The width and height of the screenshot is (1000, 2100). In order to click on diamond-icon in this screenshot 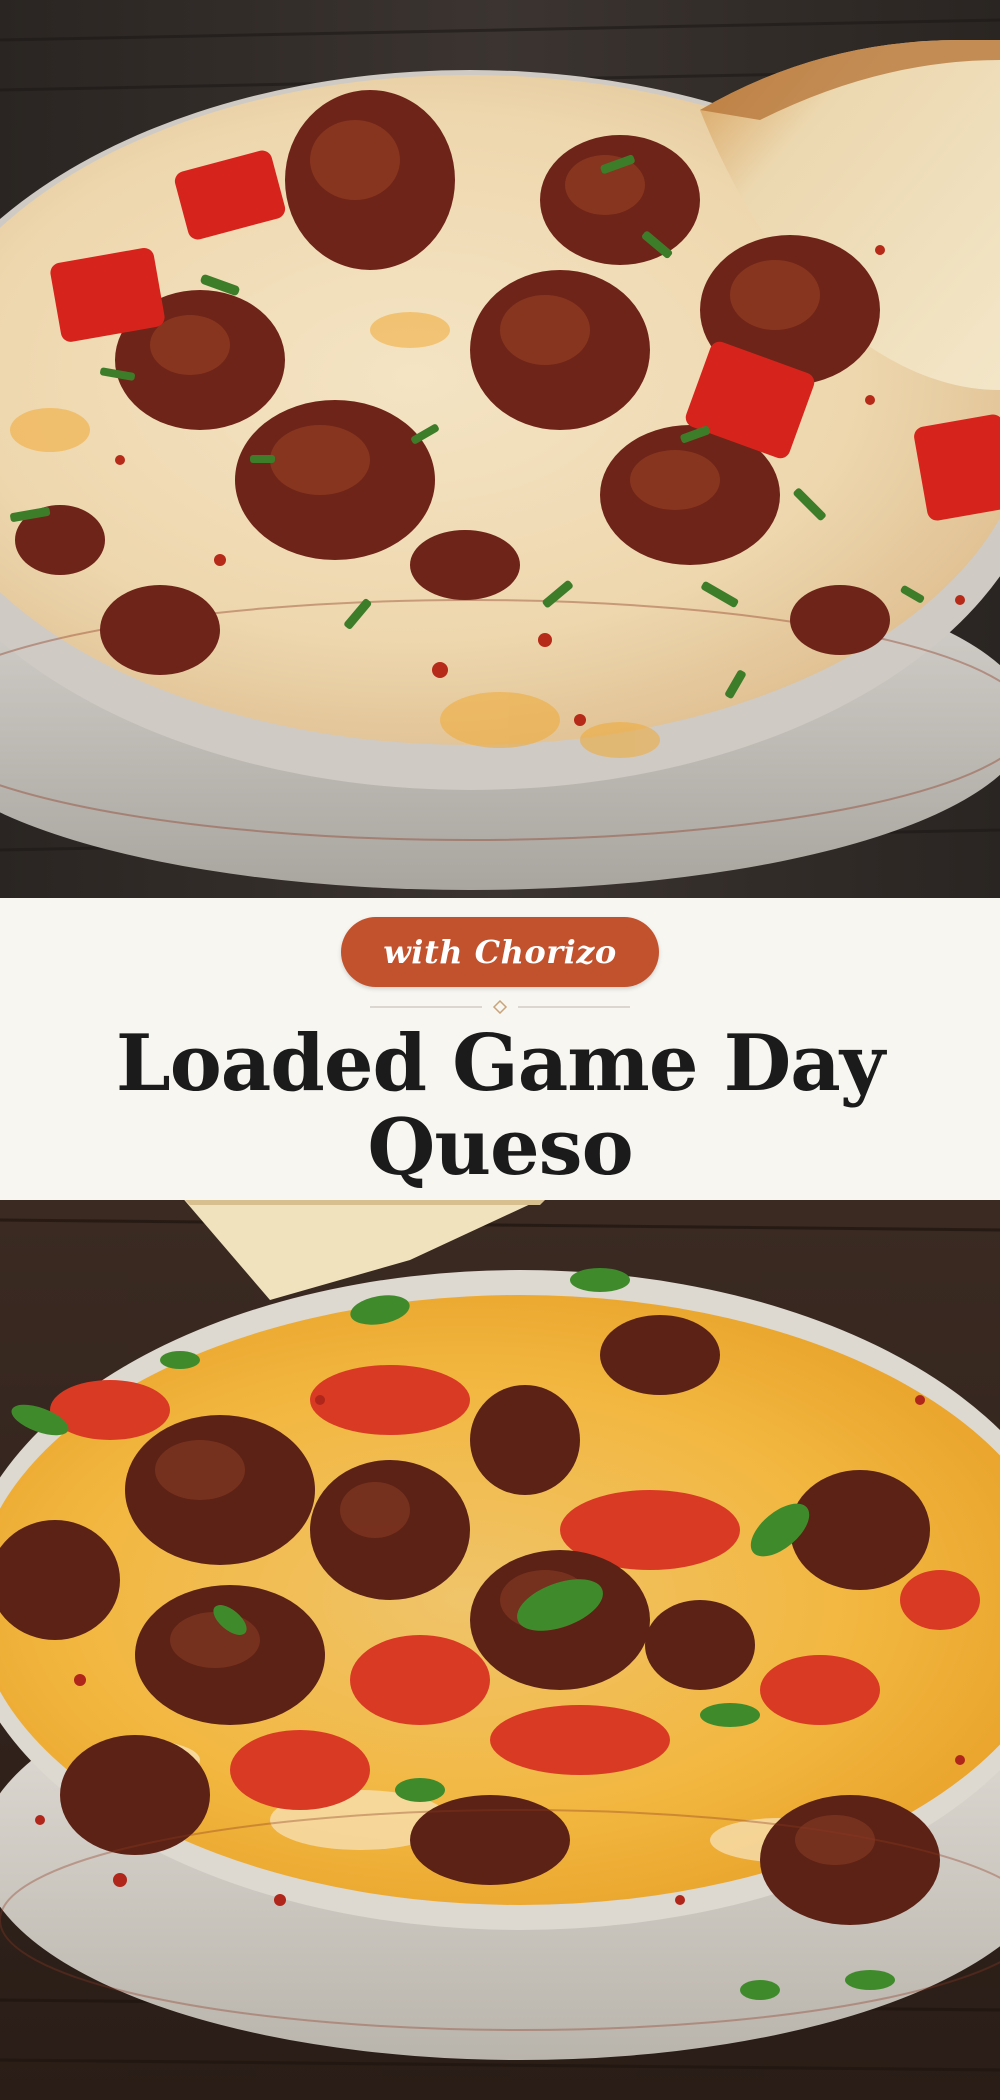, I will do `click(500, 1007)`.